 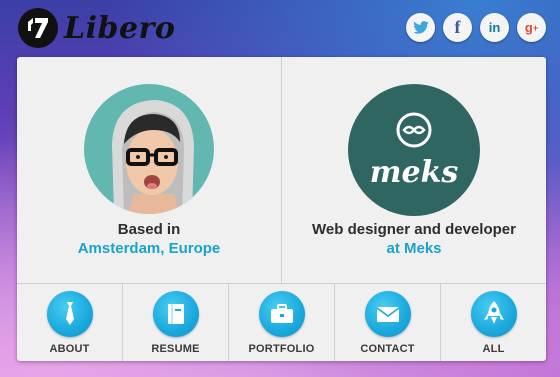 What do you see at coordinates (414, 150) in the screenshot?
I see `meks-logo: meks` at bounding box center [414, 150].